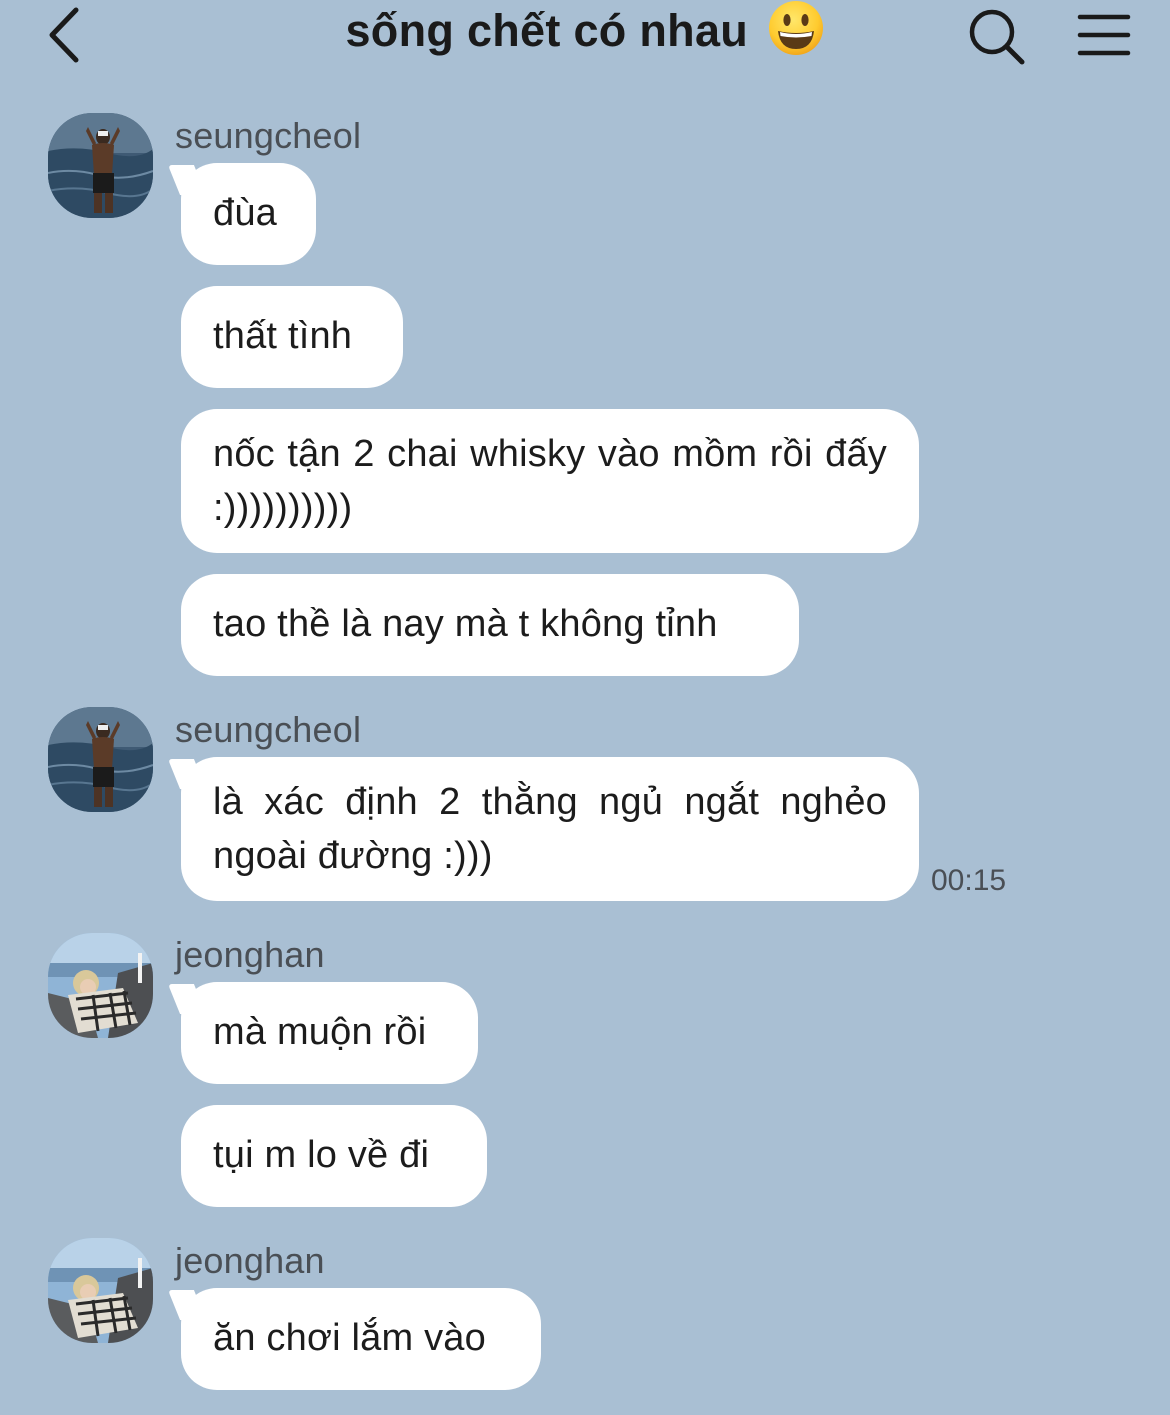 The image size is (1170, 1415). I want to click on menu-button, so click(1104, 35).